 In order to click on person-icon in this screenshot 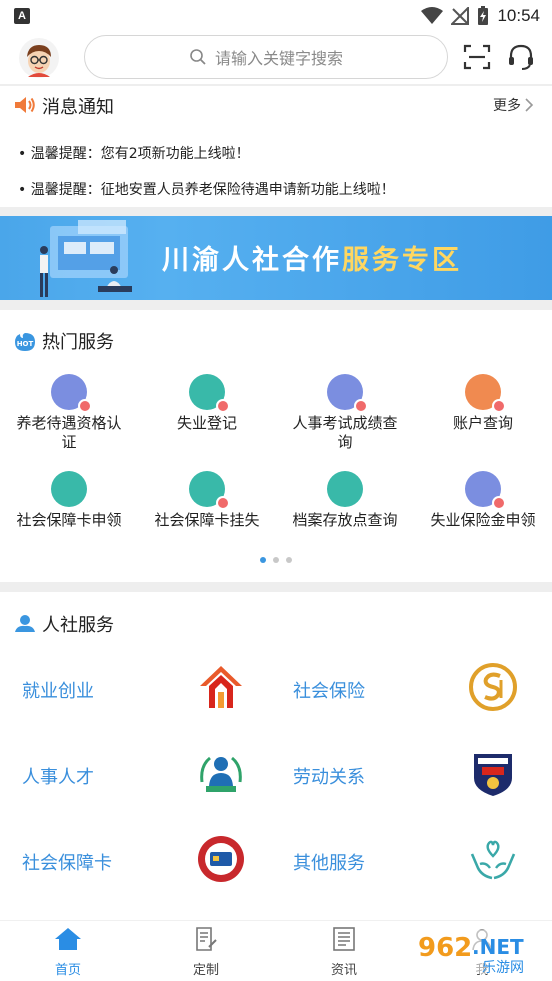, I will do `click(25, 623)`.